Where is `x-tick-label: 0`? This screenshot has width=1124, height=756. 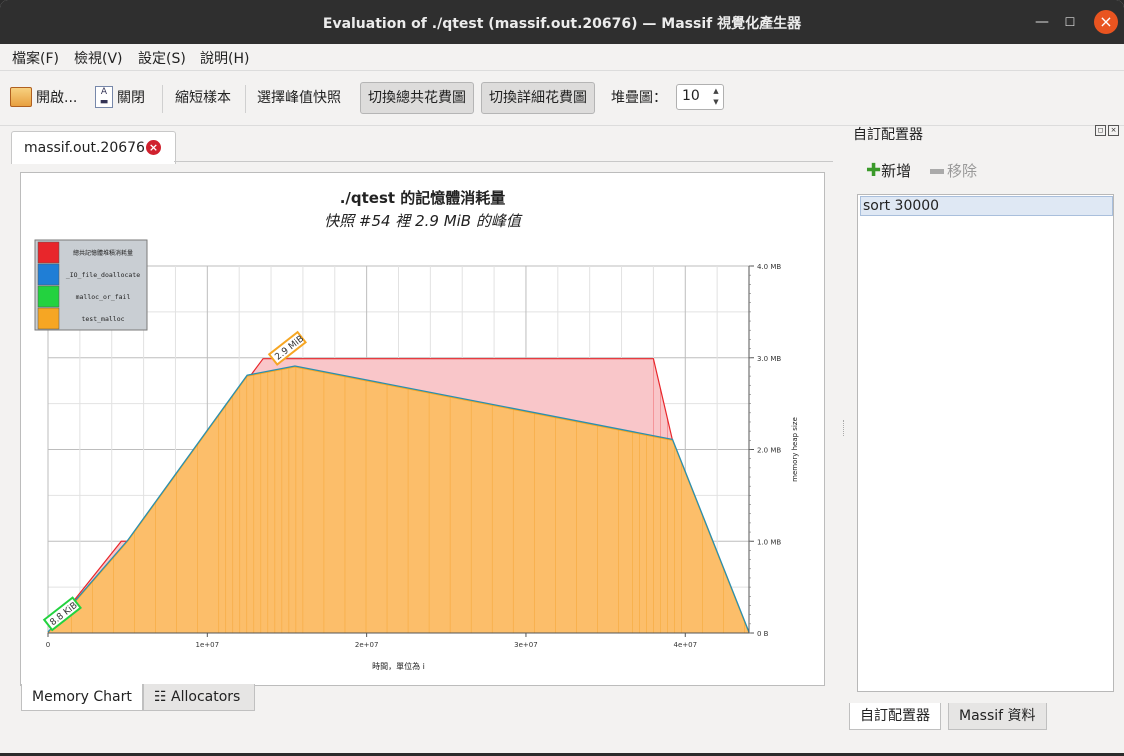 x-tick-label: 0 is located at coordinates (48, 645).